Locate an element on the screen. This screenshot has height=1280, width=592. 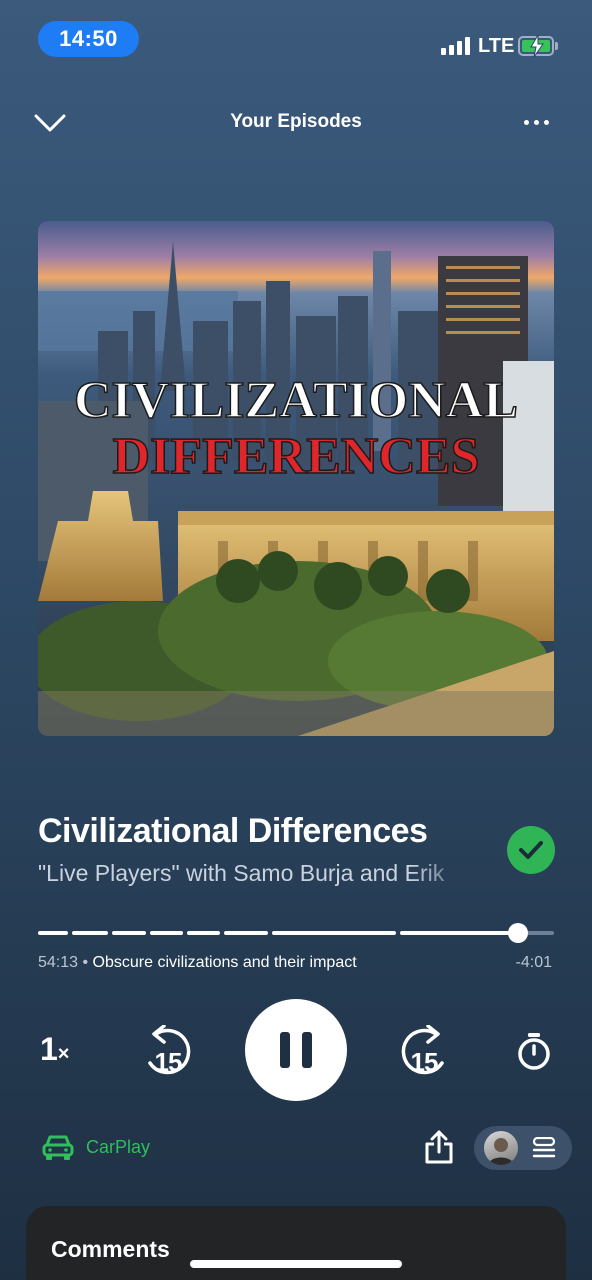
home-indicator is located at coordinates (296, 1264).